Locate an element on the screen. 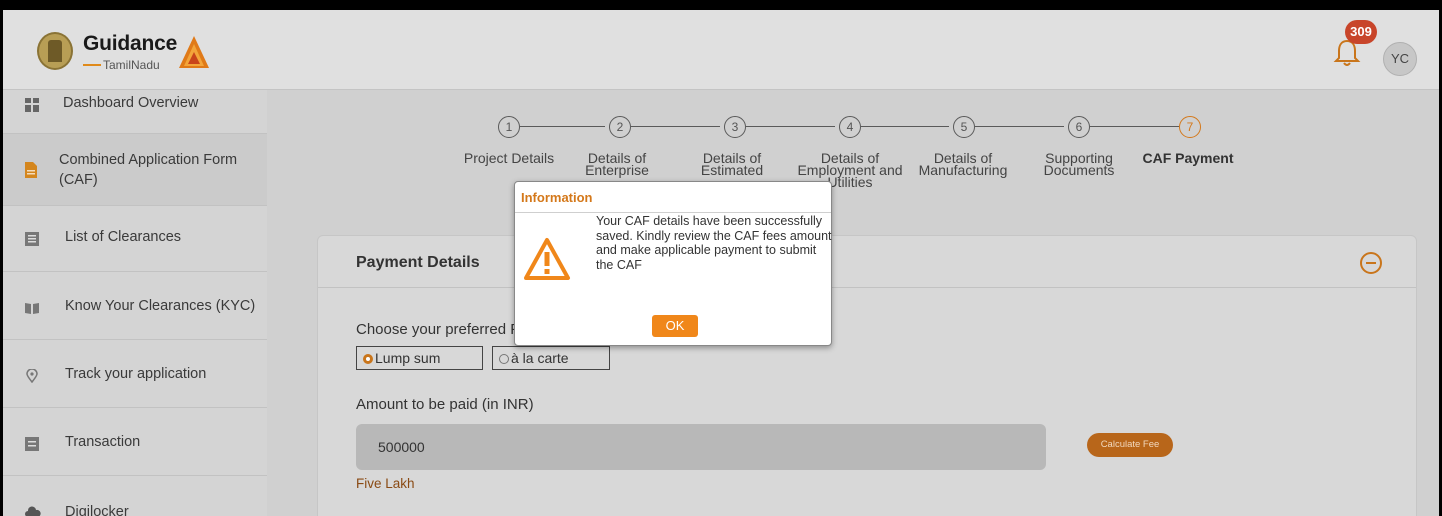 The image size is (1442, 516). book-icon is located at coordinates (32, 308).